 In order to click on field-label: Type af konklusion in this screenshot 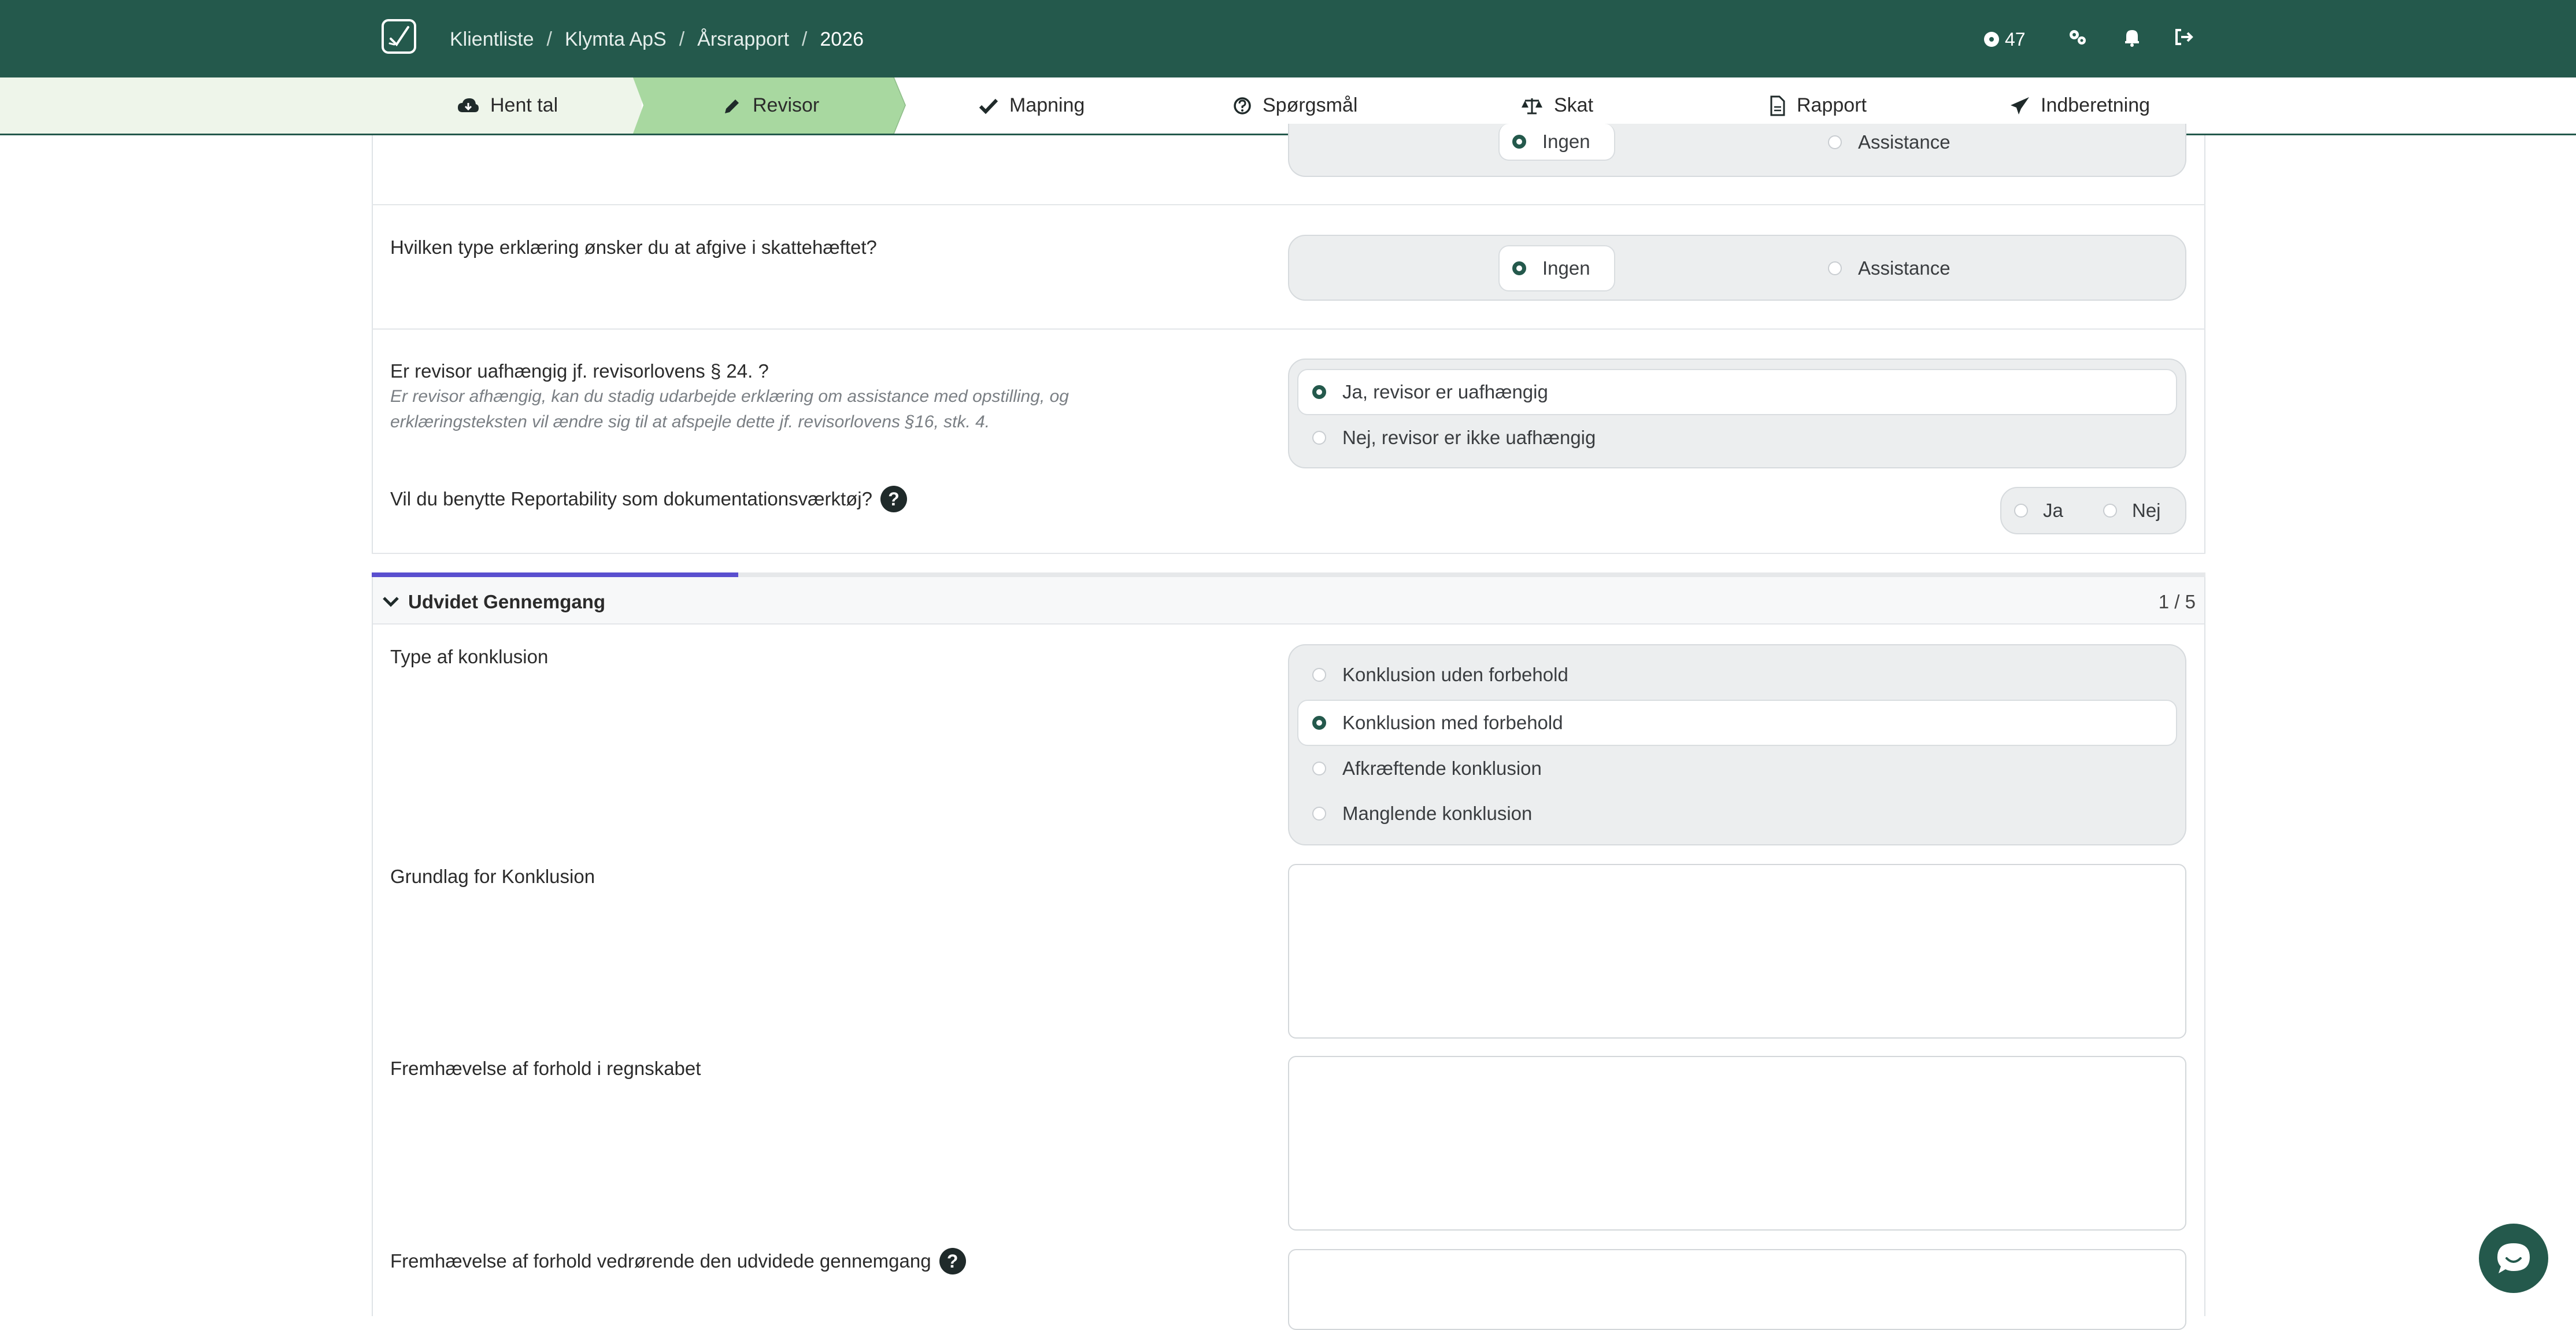, I will do `click(469, 656)`.